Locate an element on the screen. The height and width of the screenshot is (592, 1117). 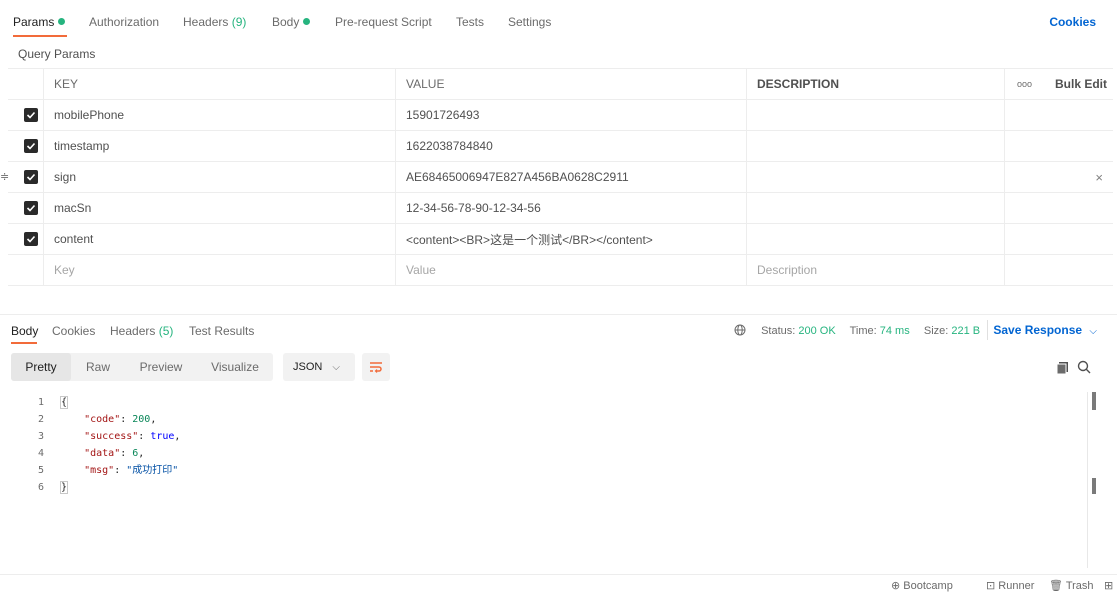
header-actions: ooo Bulk Edit is located at coordinates (1058, 84).